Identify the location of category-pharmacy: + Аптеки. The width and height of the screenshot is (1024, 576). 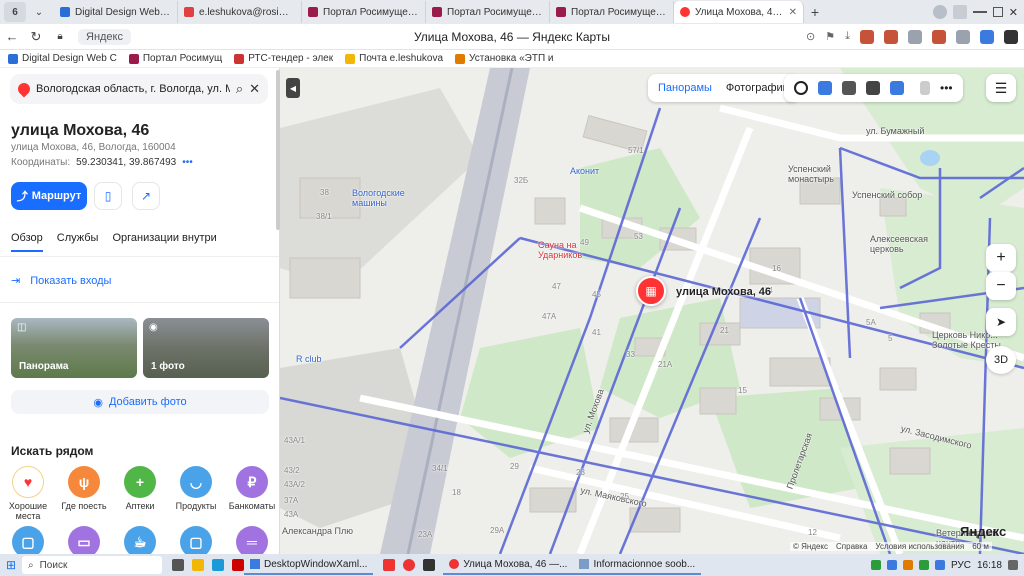
(140, 488).